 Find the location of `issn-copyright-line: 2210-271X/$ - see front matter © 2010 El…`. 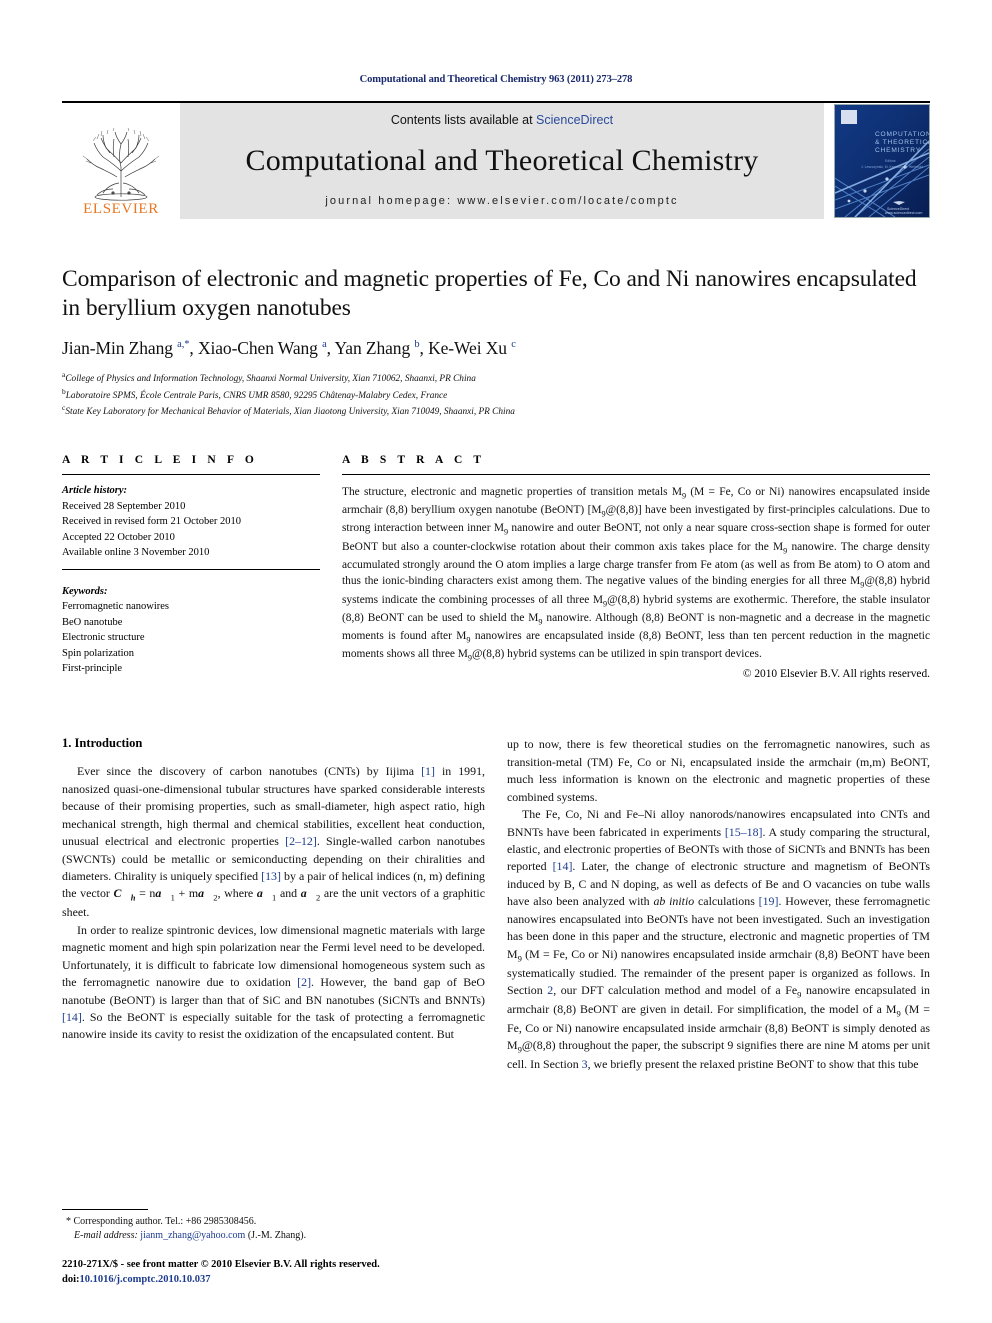

issn-copyright-line: 2210-271X/$ - see front matter © 2010 El… is located at coordinates (221, 1264).